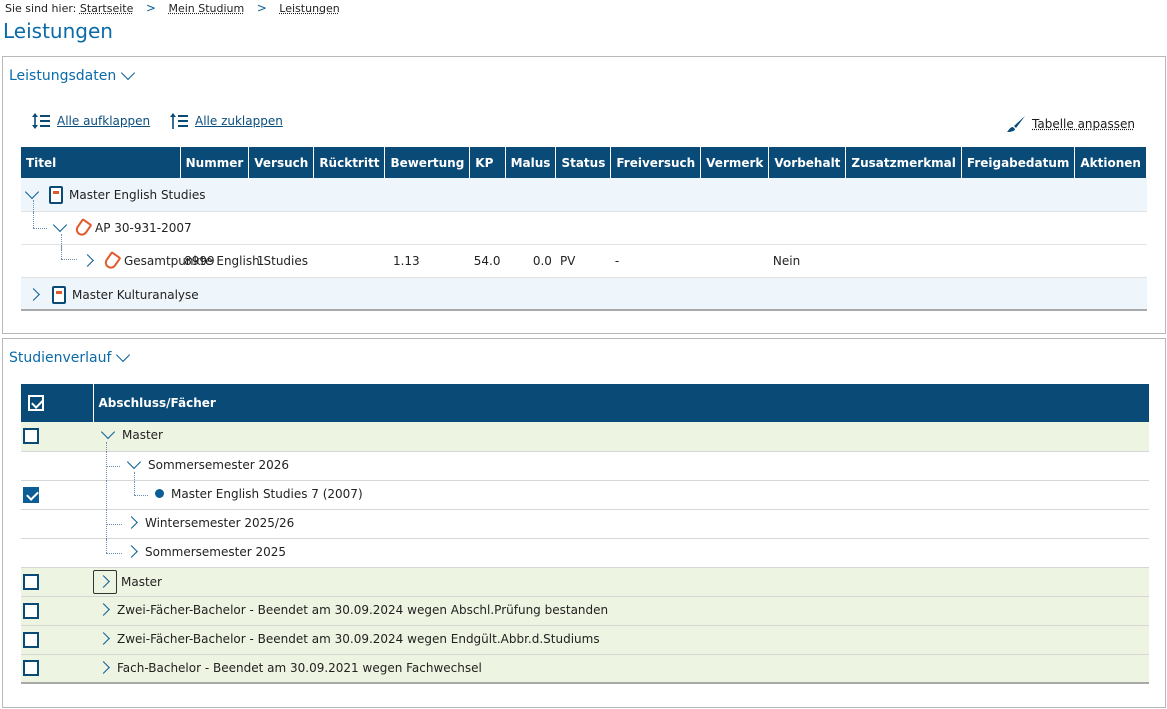  I want to click on col-bewertung: Bewertung, so click(427, 162).